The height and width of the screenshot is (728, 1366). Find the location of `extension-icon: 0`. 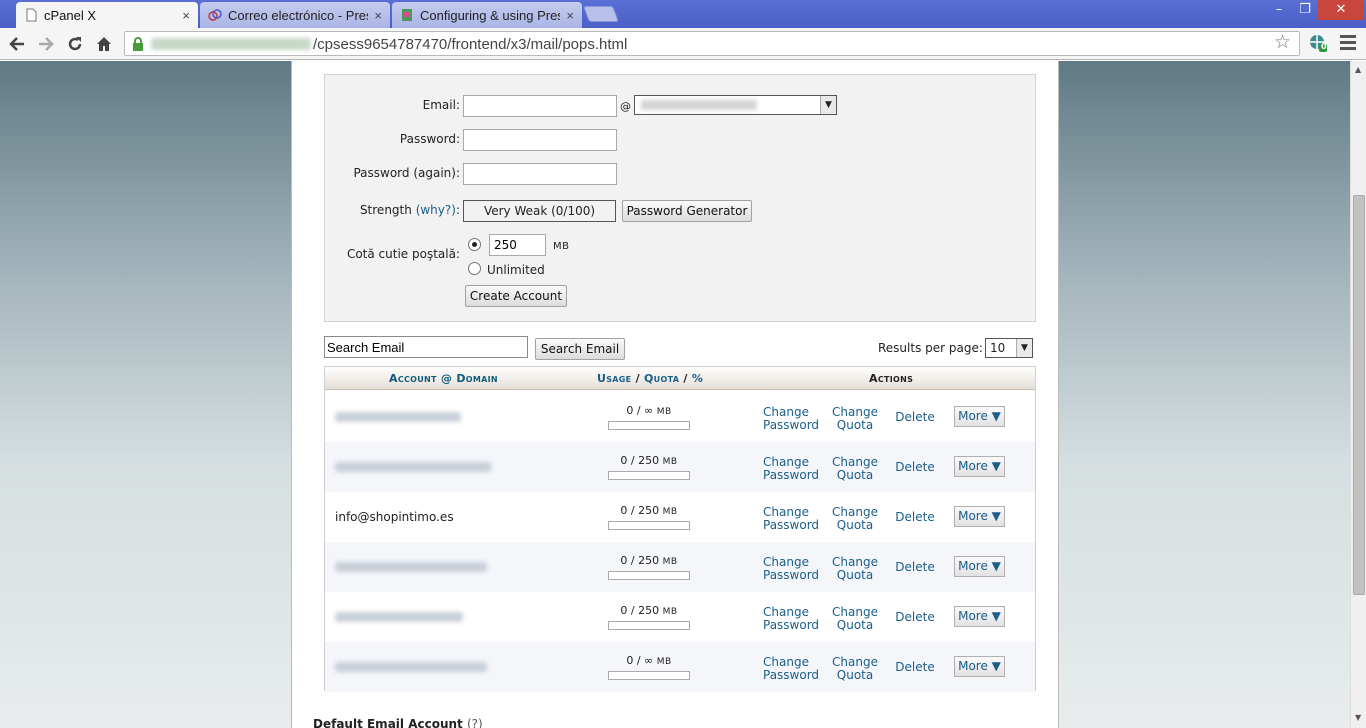

extension-icon: 0 is located at coordinates (1318, 43).